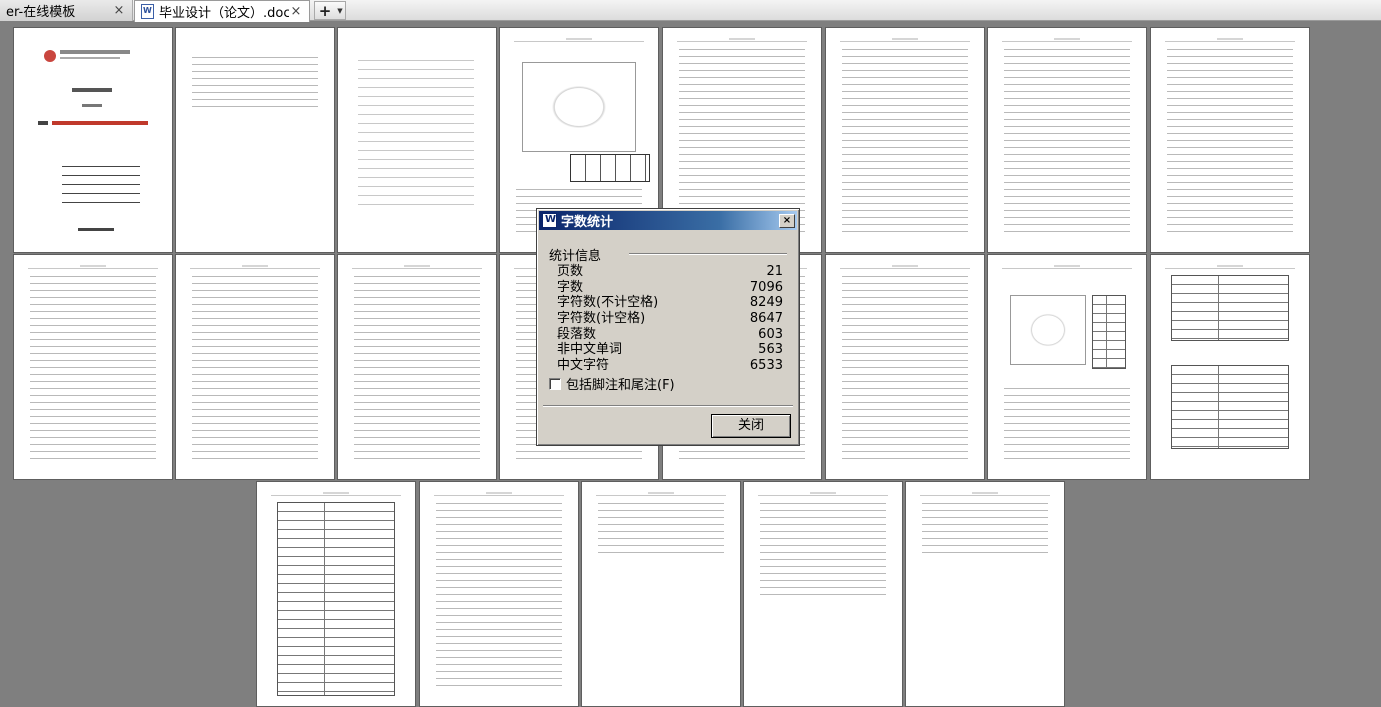 The image size is (1381, 707). I want to click on stat-value: 21, so click(774, 271).